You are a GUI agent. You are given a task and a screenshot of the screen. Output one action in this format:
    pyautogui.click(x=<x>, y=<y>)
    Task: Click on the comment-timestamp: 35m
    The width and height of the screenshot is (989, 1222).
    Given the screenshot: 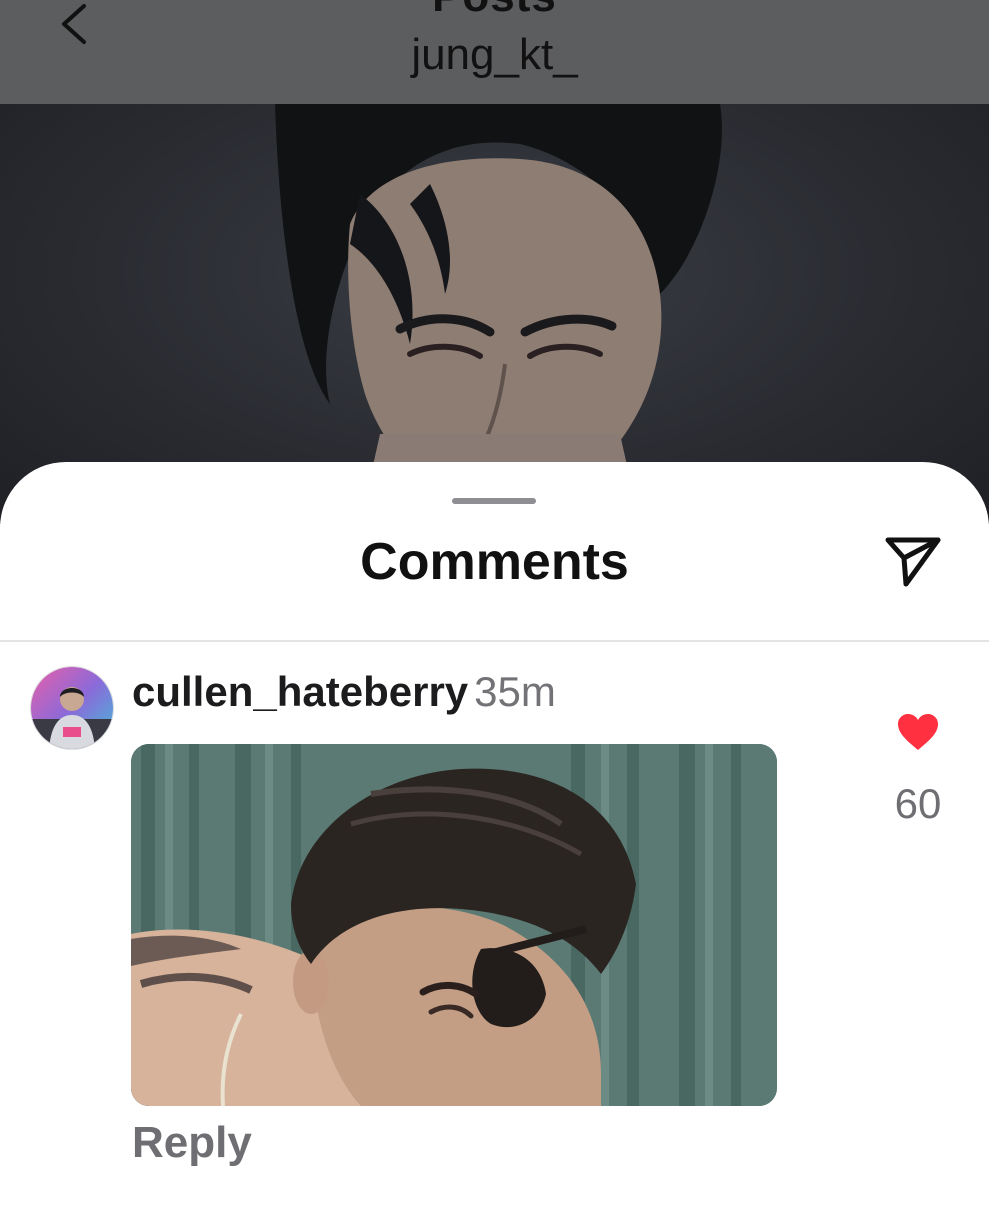 What is the action you would take?
    pyautogui.click(x=515, y=691)
    